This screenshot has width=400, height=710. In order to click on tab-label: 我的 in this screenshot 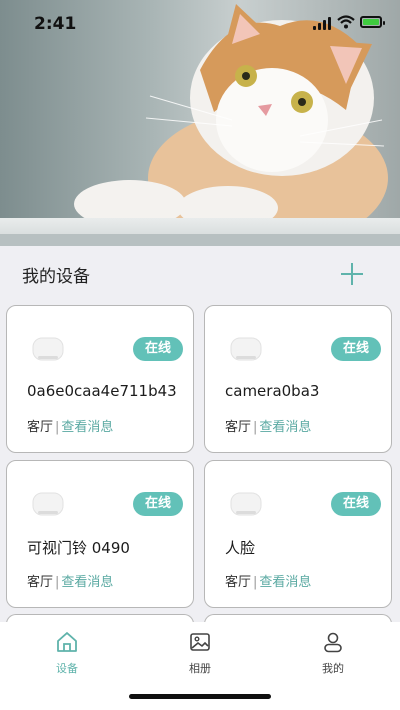, I will do `click(333, 668)`.